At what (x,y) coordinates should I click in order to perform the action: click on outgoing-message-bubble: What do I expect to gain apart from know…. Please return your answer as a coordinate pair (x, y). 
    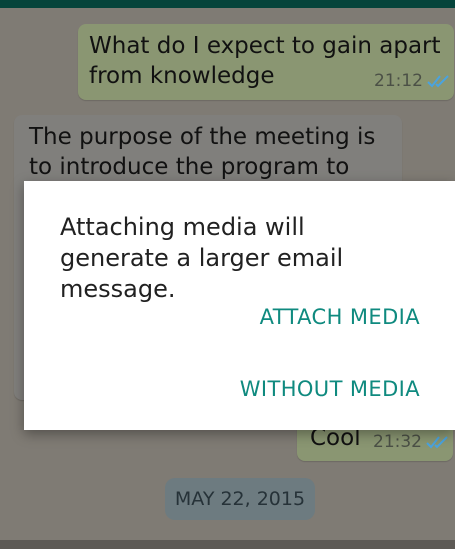
    Looking at the image, I should click on (266, 62).